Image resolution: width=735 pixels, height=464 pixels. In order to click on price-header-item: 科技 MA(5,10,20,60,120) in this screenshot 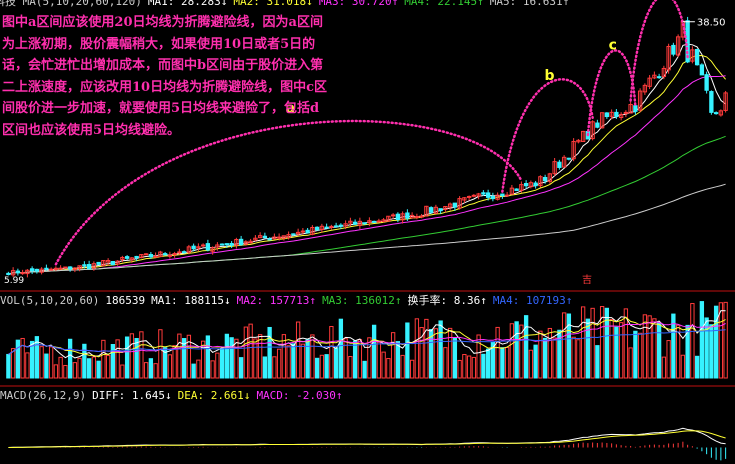, I will do `click(71, 4)`.